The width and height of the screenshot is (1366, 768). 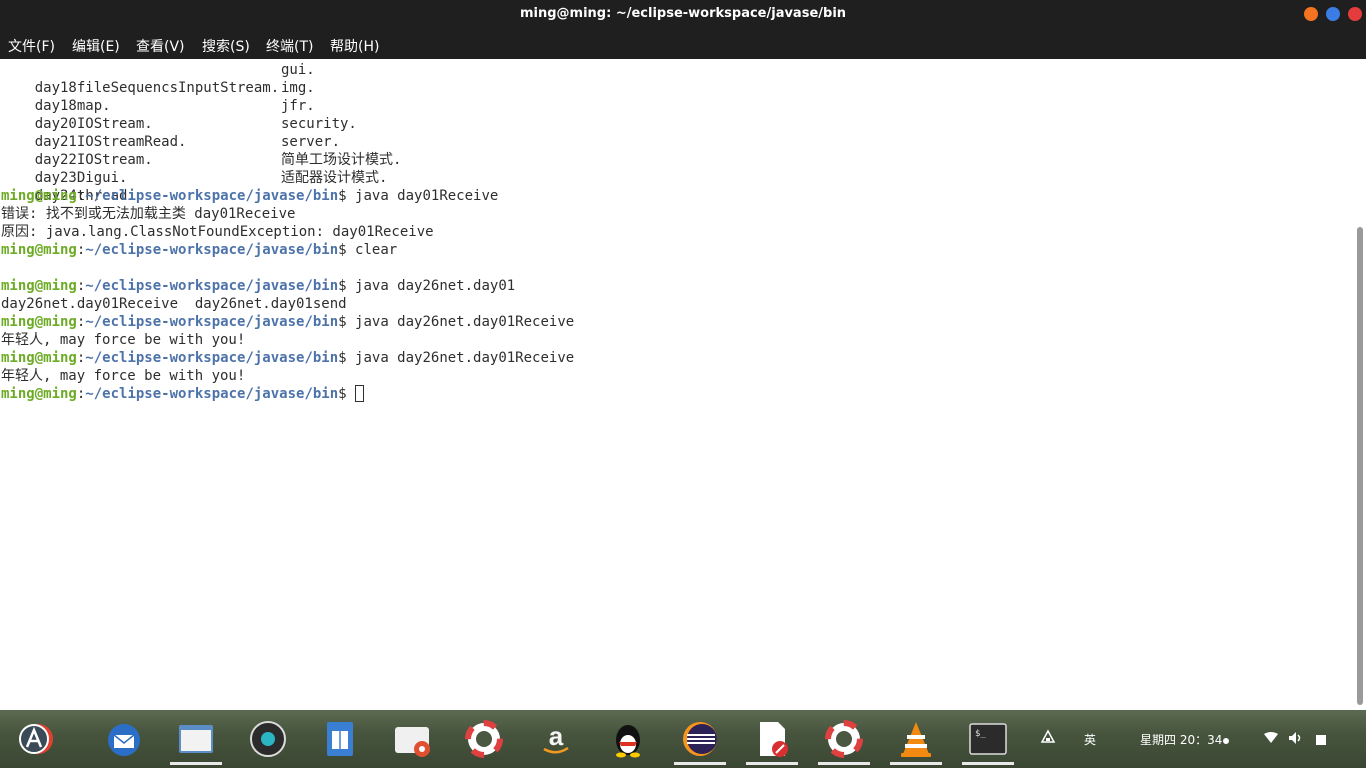 What do you see at coordinates (1355, 14) in the screenshot?
I see `close-button` at bounding box center [1355, 14].